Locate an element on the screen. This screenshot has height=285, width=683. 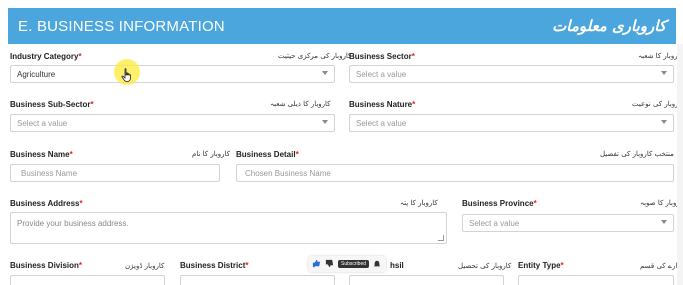
business-tehsil-label-urdu: کاروبار کی تحصیل is located at coordinates (485, 266).